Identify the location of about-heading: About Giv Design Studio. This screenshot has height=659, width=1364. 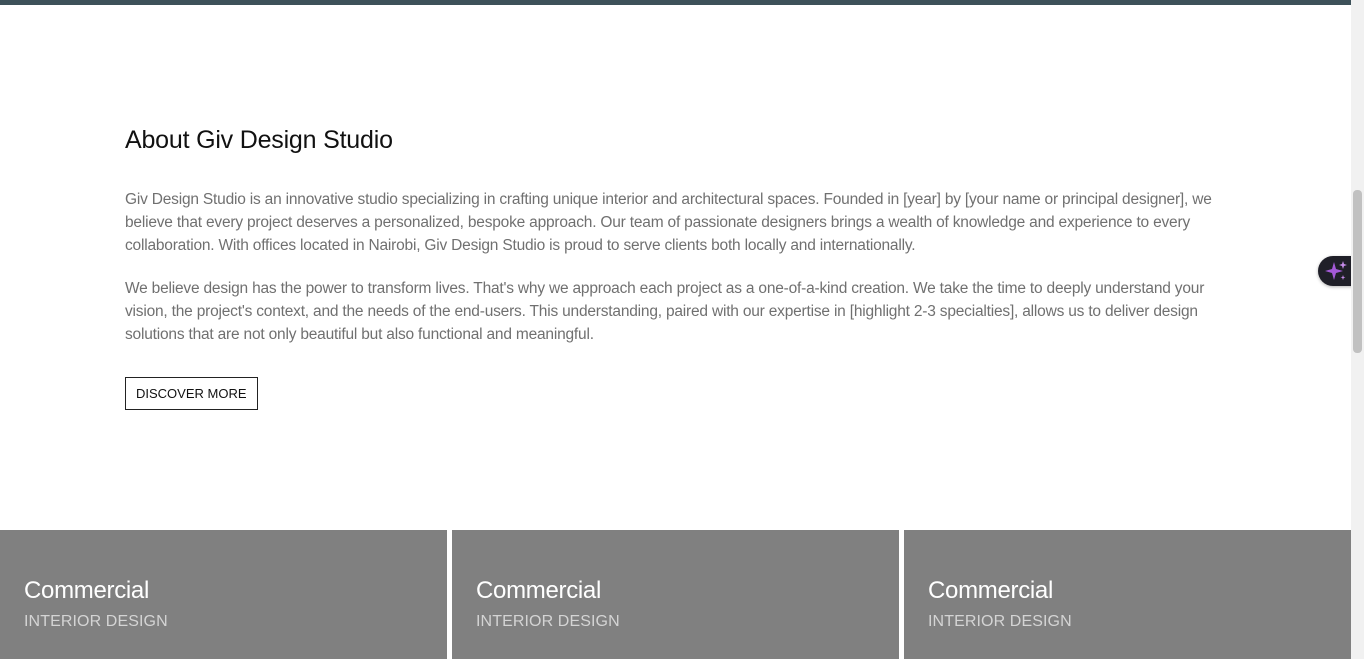
(259, 140).